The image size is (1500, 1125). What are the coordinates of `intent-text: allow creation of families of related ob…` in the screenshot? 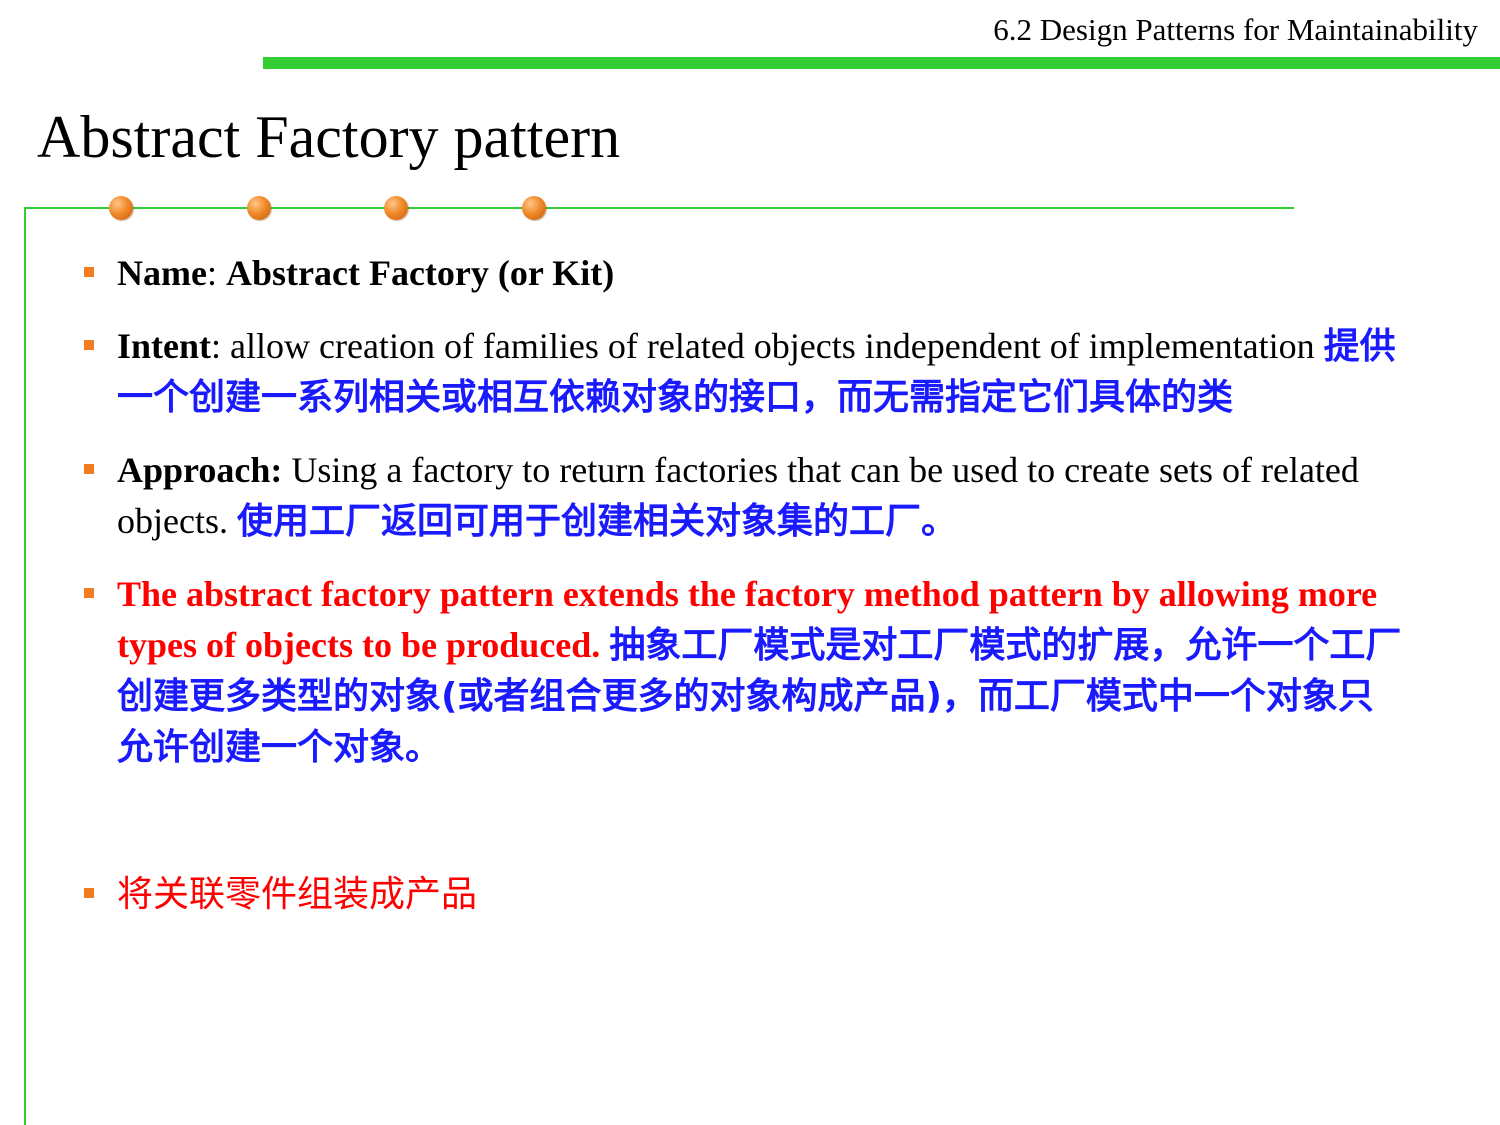 It's located at (777, 346).